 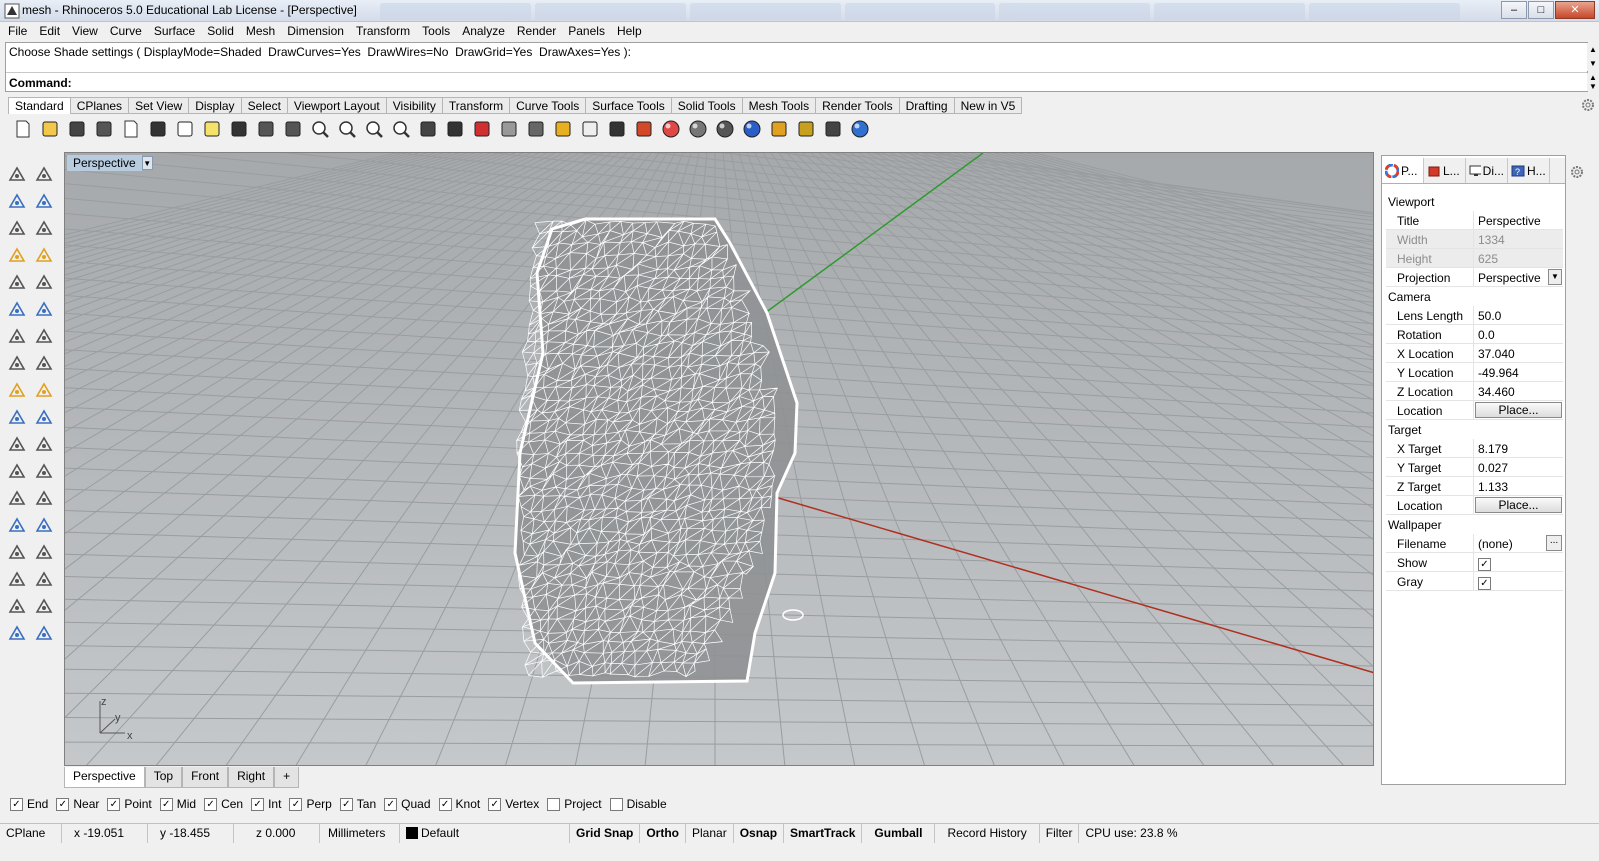 I want to click on layer-icon, so click(x=644, y=129).